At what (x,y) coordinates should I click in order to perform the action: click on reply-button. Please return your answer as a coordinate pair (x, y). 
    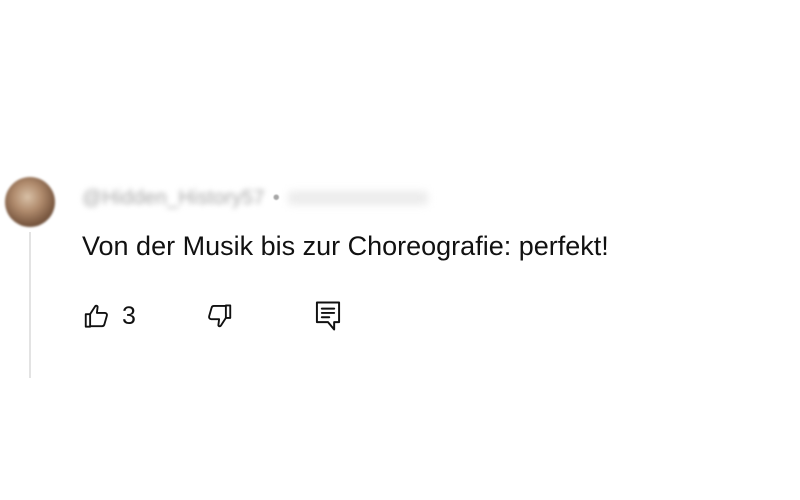
    Looking at the image, I should click on (328, 316).